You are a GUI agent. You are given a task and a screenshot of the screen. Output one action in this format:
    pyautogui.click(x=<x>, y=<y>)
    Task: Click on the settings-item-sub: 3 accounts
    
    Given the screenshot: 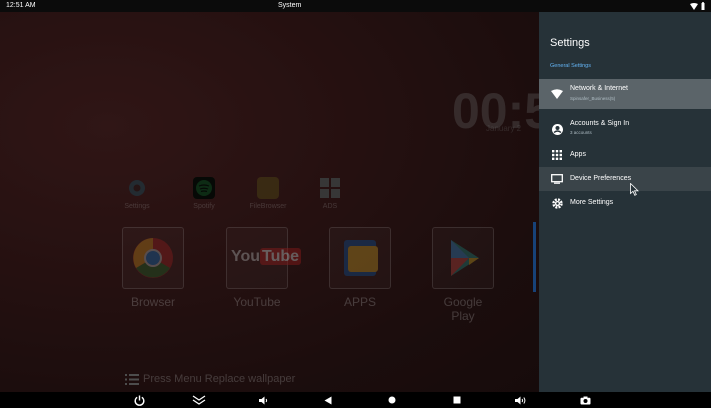 What is the action you would take?
    pyautogui.click(x=581, y=132)
    